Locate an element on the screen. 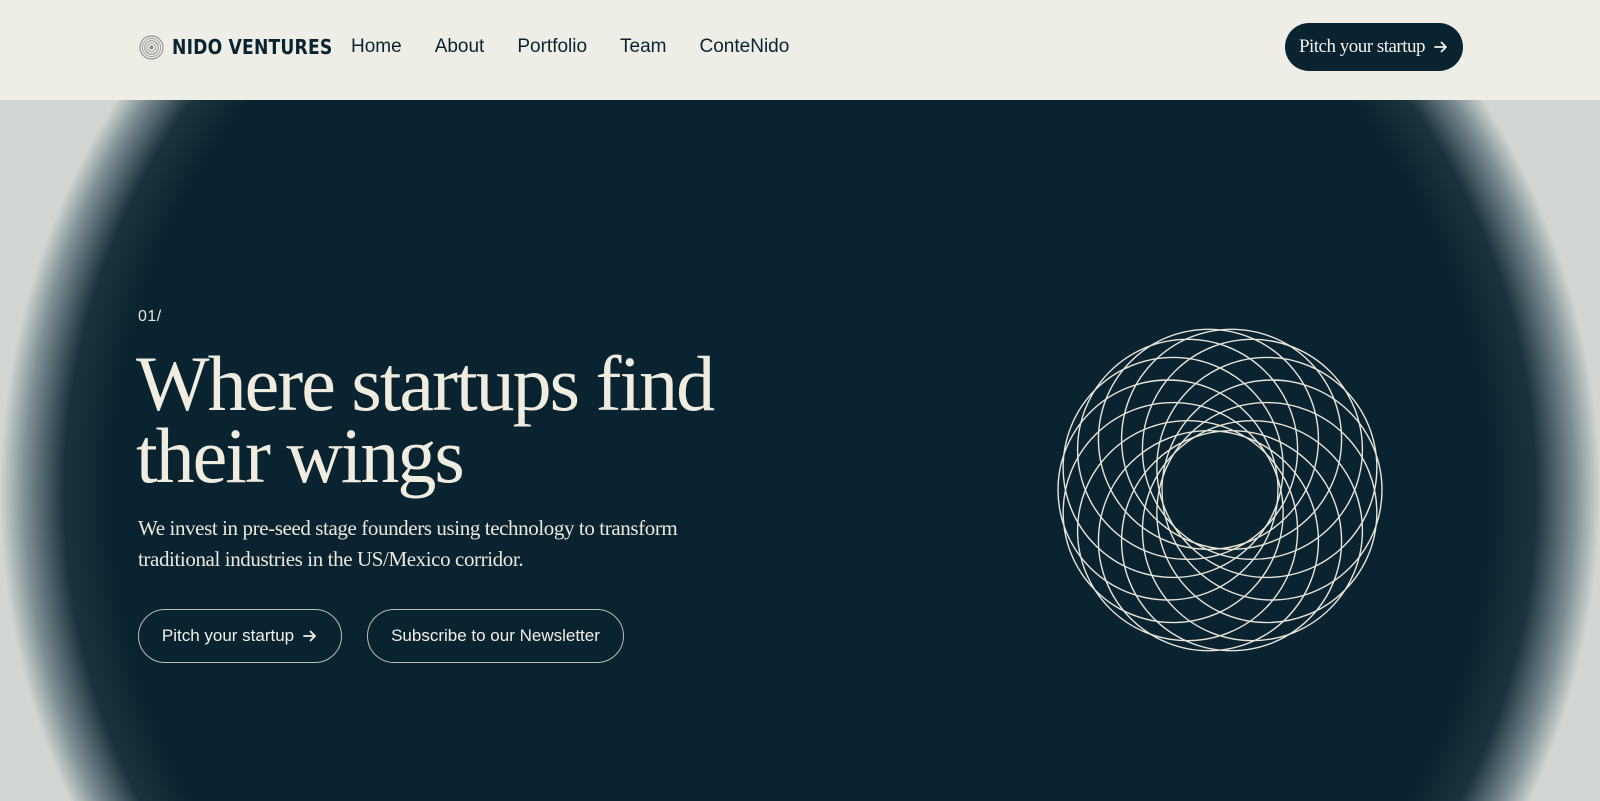  hero-title: Where startups find their wings is located at coordinates (425, 419).